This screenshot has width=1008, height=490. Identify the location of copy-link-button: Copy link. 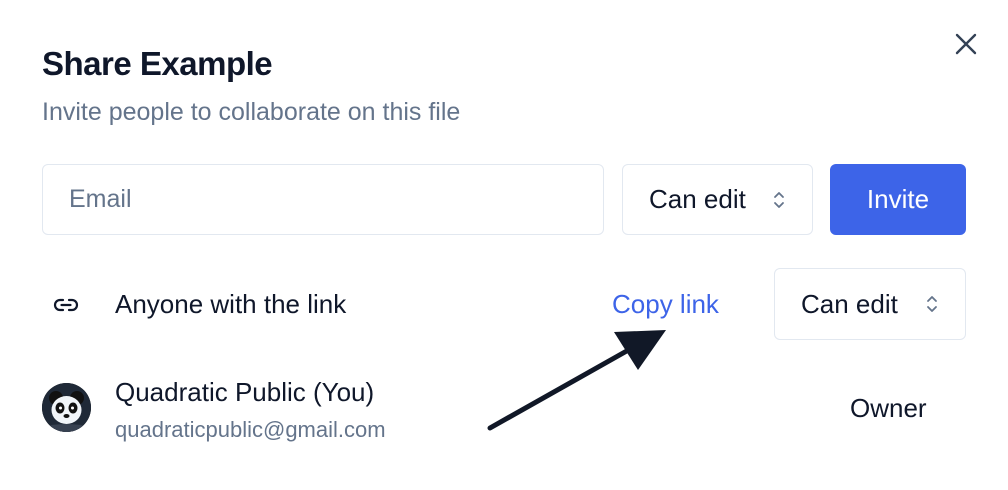
(665, 304).